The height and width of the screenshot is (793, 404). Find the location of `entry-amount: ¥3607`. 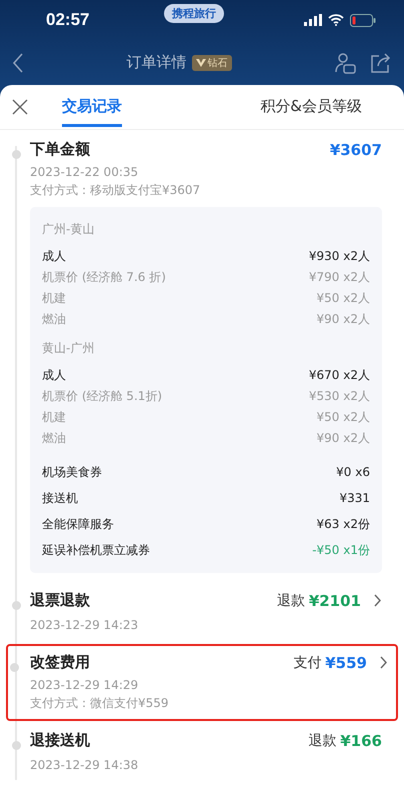

entry-amount: ¥3607 is located at coordinates (356, 149).